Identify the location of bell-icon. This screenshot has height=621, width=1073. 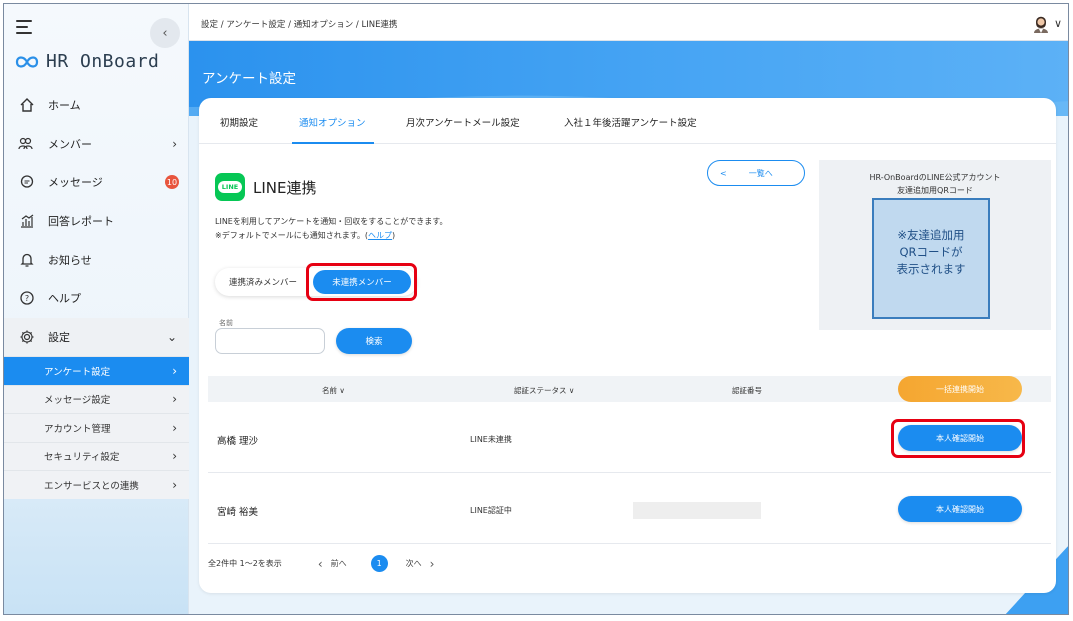
(27, 260).